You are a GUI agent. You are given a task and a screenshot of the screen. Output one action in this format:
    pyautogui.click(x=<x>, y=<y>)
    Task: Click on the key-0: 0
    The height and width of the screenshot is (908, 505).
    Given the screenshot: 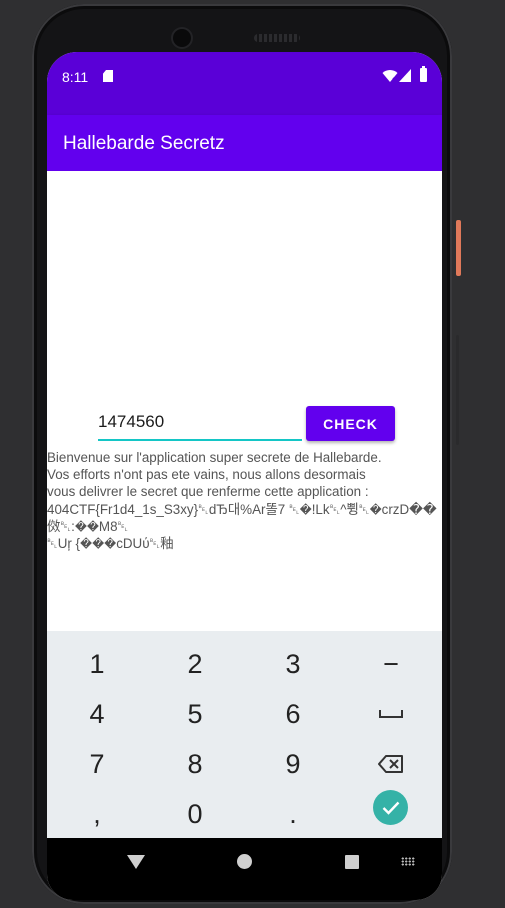 What is the action you would take?
    pyautogui.click(x=195, y=814)
    